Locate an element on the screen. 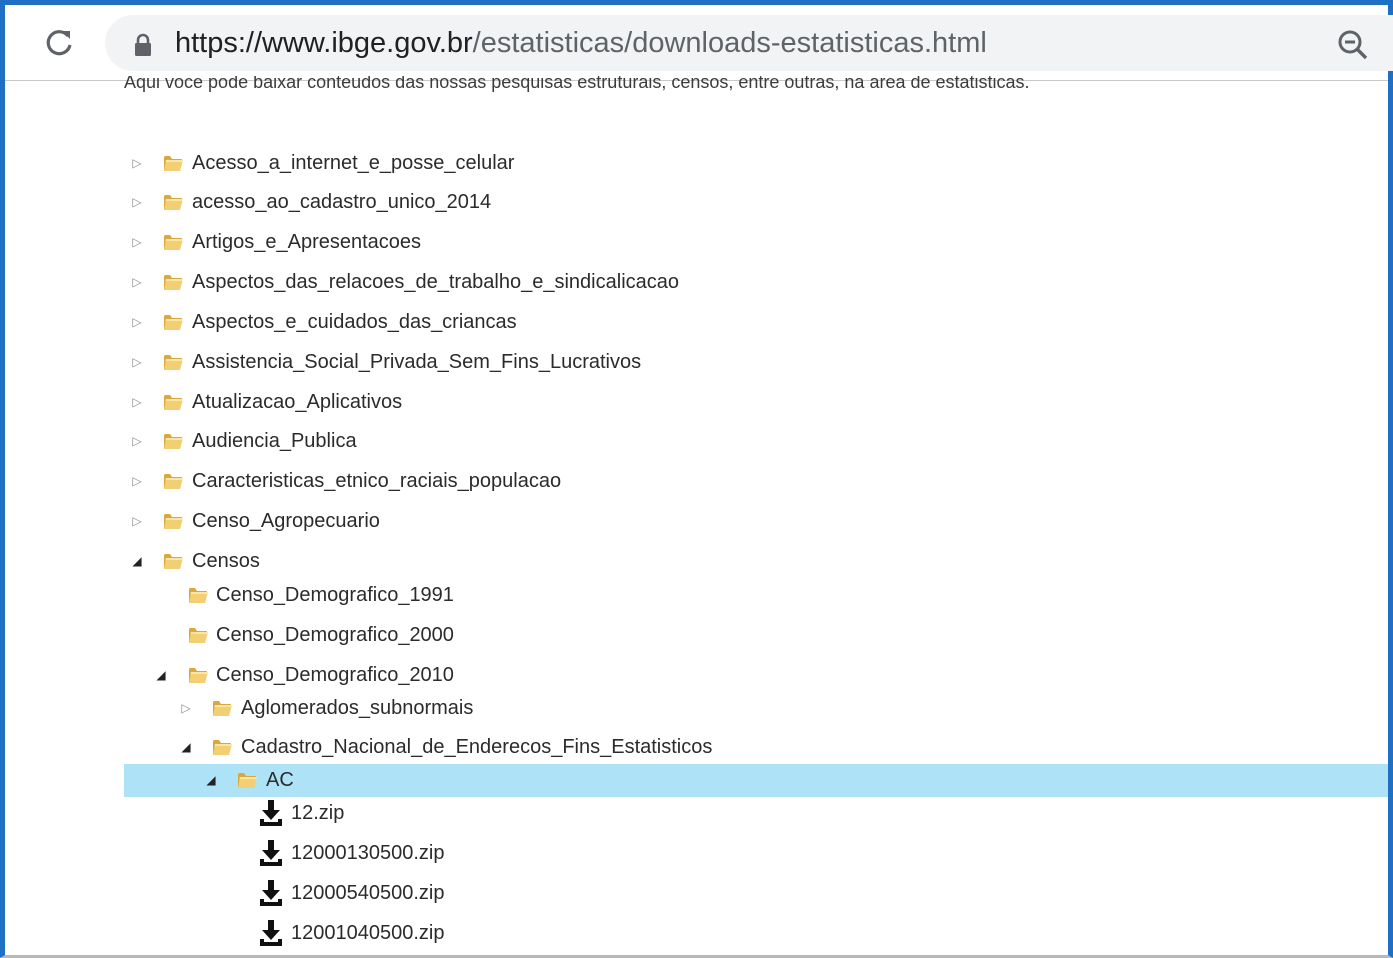  url-host: https://www.ibge.gov.br is located at coordinates (324, 43).